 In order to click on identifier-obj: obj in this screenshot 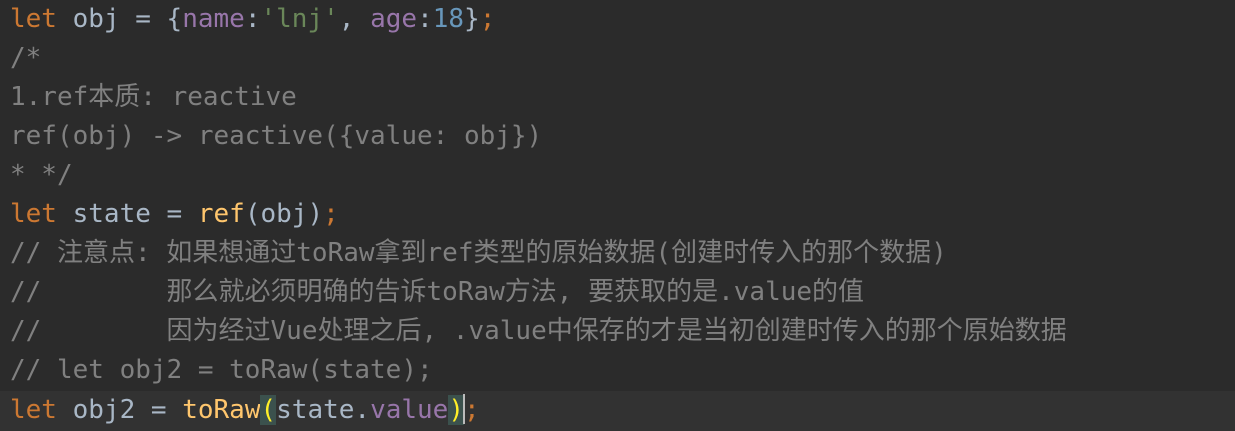, I will do `click(96, 19)`.